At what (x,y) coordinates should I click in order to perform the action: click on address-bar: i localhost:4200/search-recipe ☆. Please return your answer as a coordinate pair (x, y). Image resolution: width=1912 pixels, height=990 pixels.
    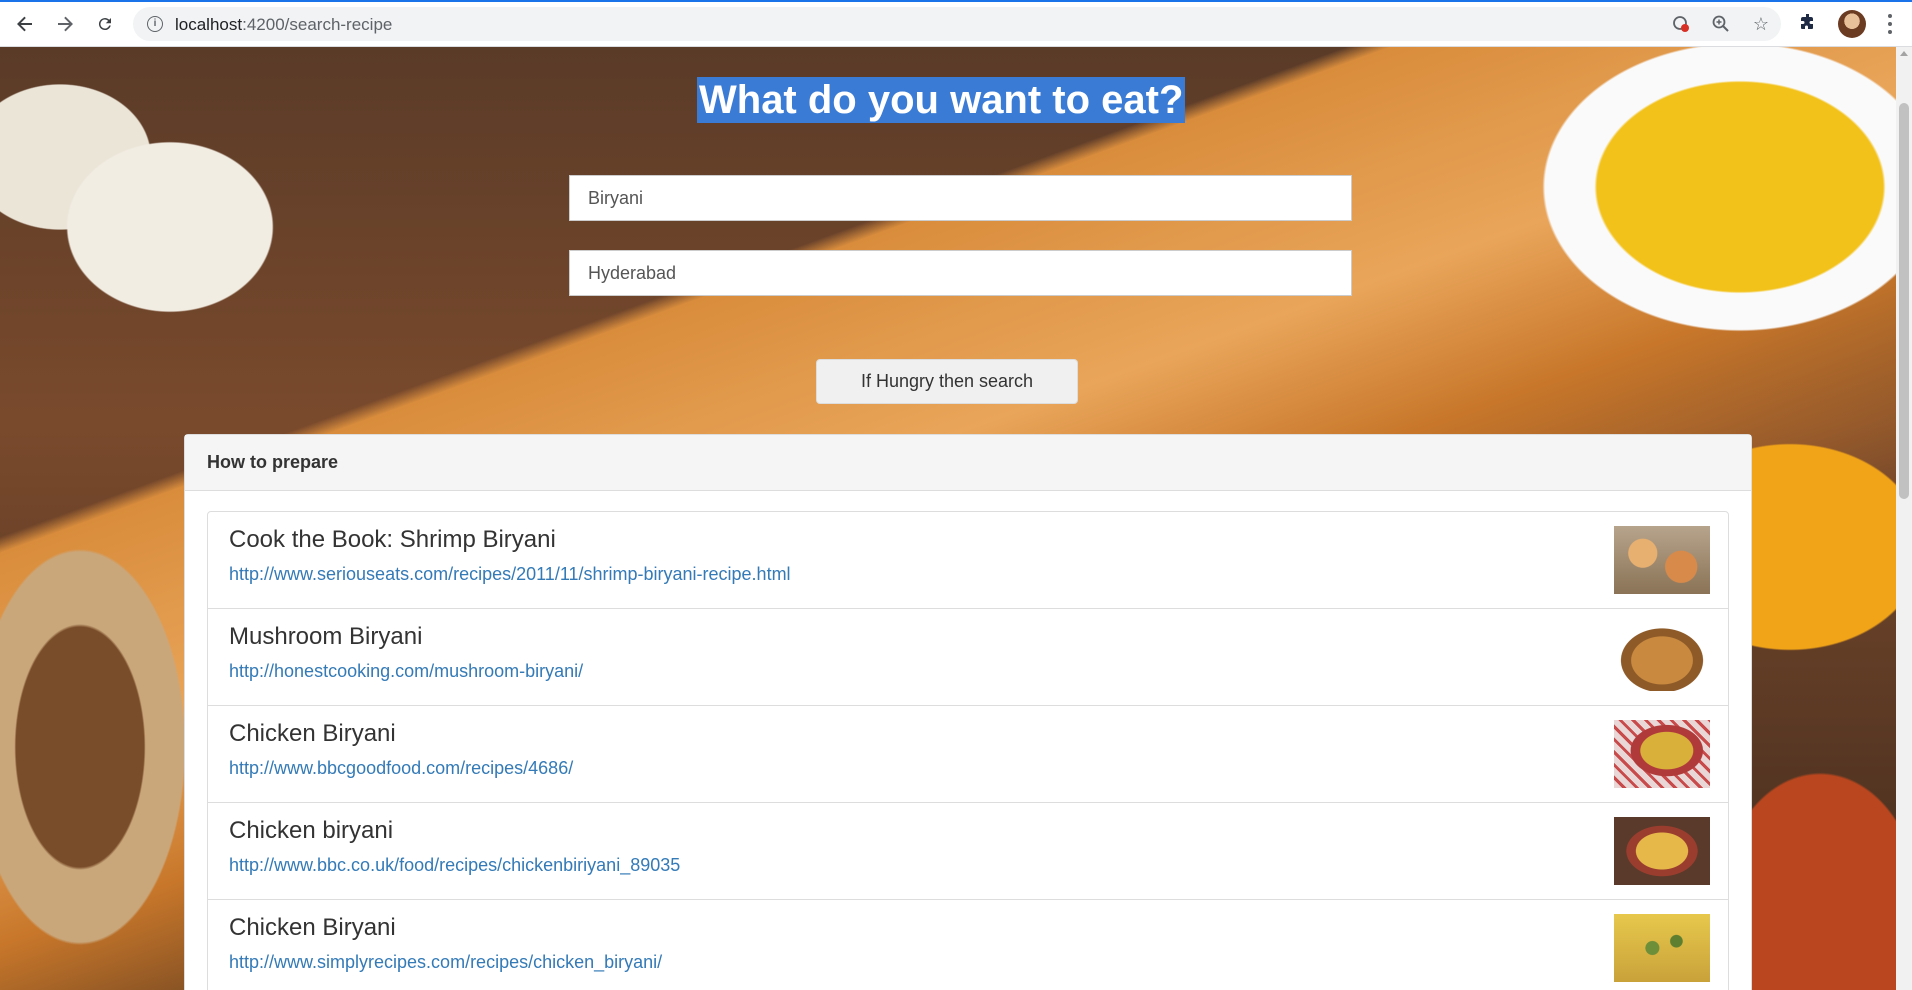
    Looking at the image, I should click on (957, 24).